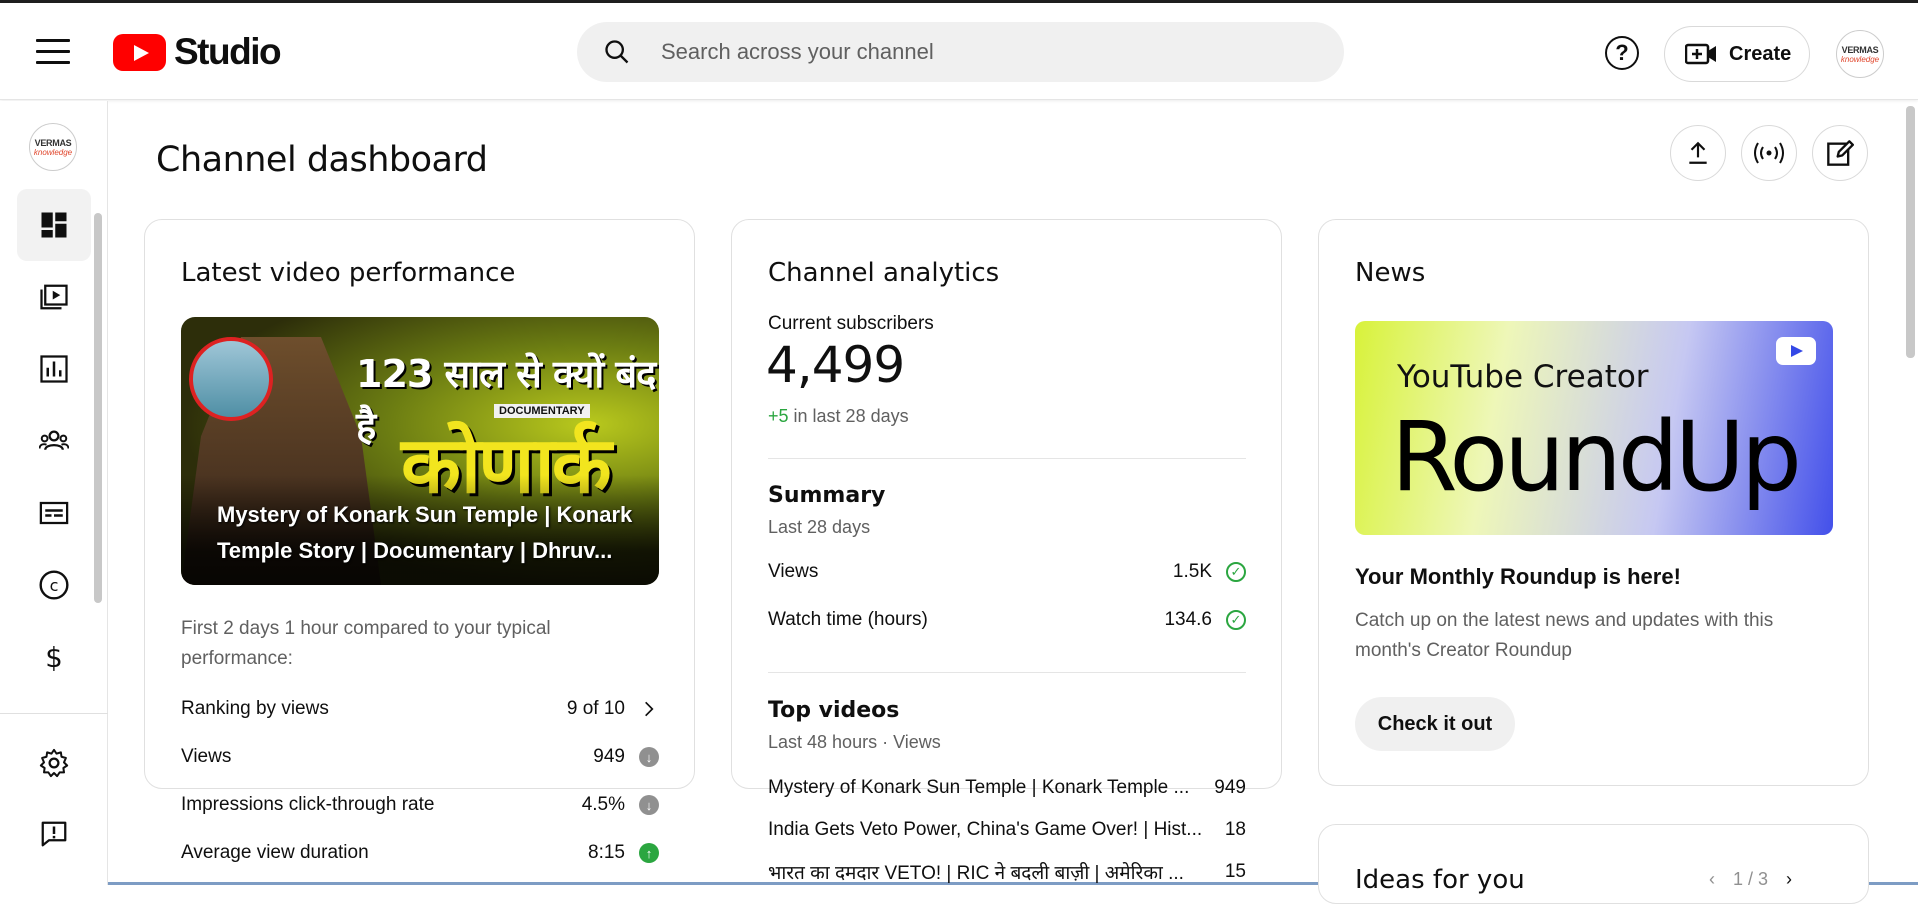 This screenshot has width=1918, height=904. Describe the element at coordinates (231, 379) in the screenshot. I see `inset-photo` at that location.